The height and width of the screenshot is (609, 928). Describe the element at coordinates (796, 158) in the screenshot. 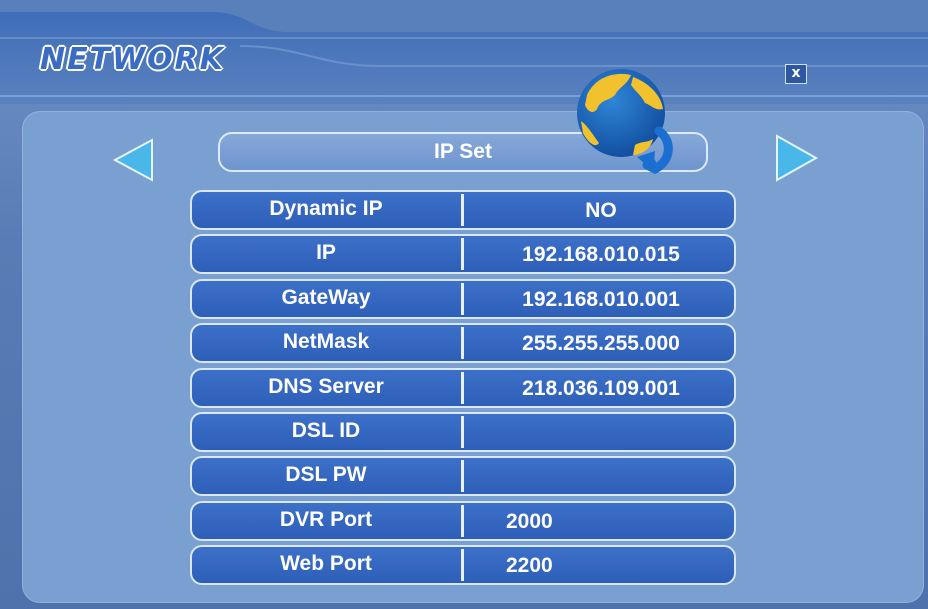

I see `triangle-right-icon` at that location.